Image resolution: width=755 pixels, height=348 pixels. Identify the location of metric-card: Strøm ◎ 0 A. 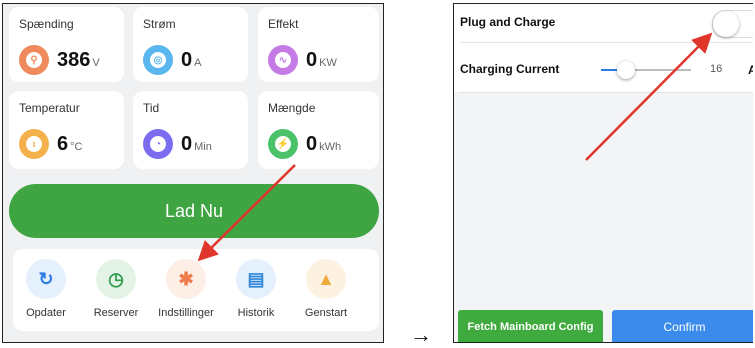
(190, 44).